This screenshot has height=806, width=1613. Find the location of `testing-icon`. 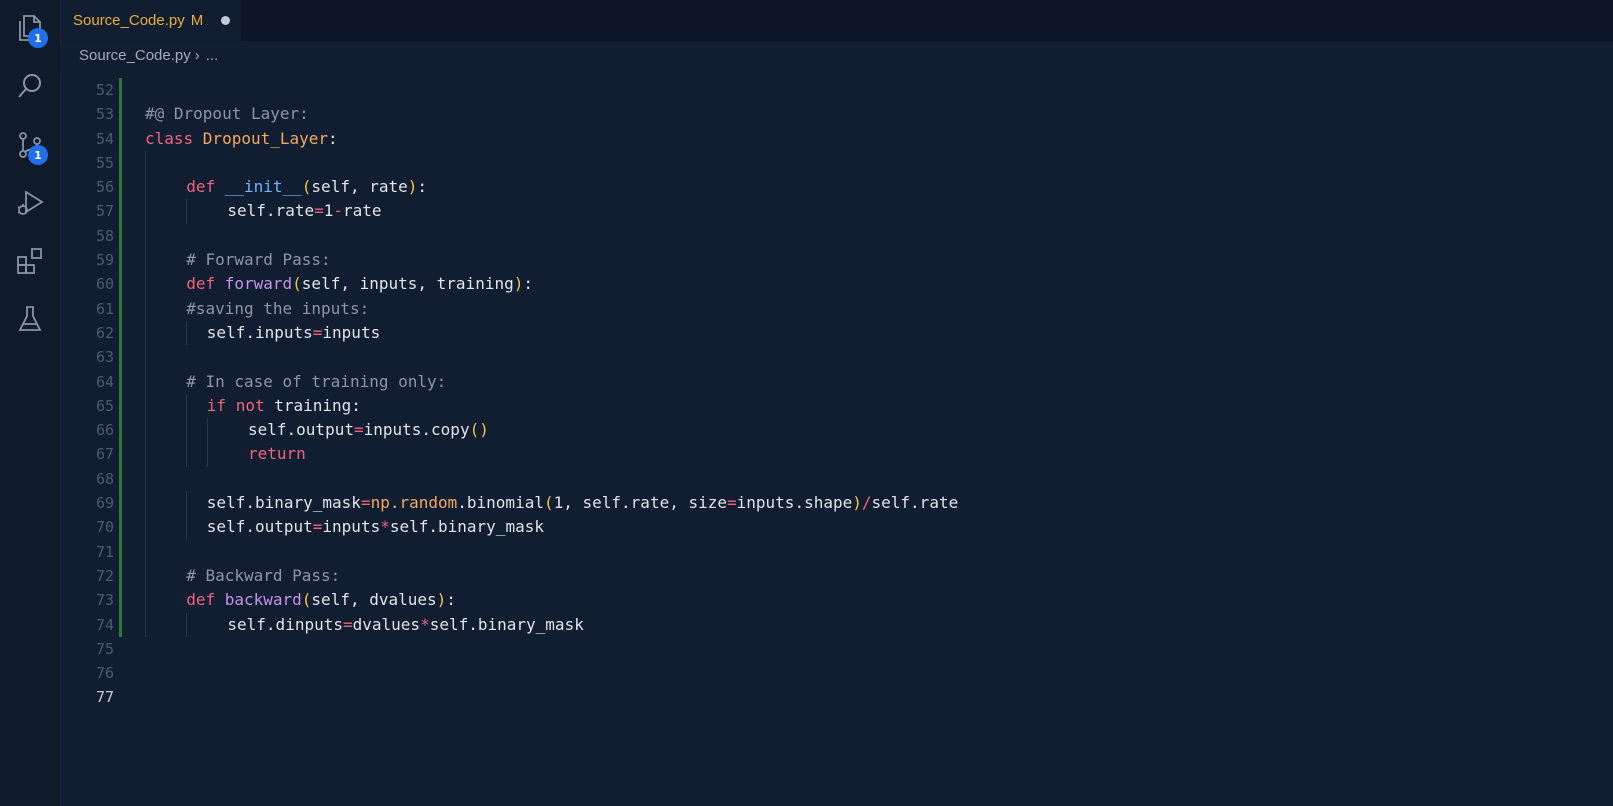

testing-icon is located at coordinates (30, 319).